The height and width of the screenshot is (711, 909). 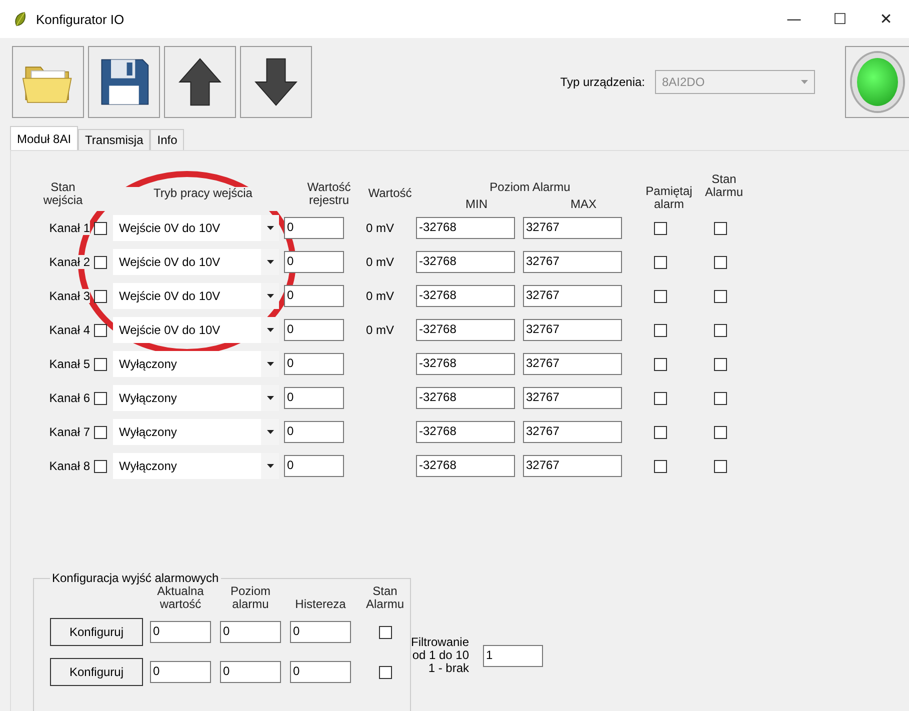 I want to click on device-type-label: Typ urządzenia:, so click(x=602, y=82).